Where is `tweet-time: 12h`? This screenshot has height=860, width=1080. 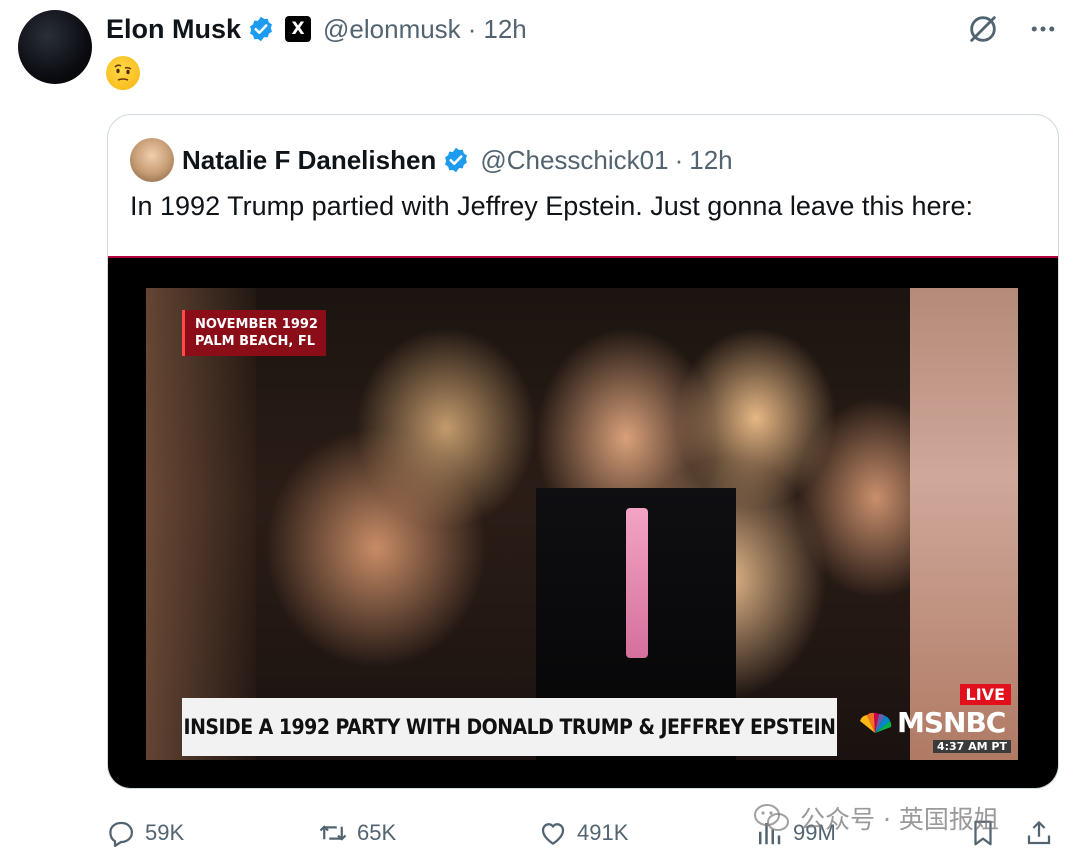
tweet-time: 12h is located at coordinates (504, 29).